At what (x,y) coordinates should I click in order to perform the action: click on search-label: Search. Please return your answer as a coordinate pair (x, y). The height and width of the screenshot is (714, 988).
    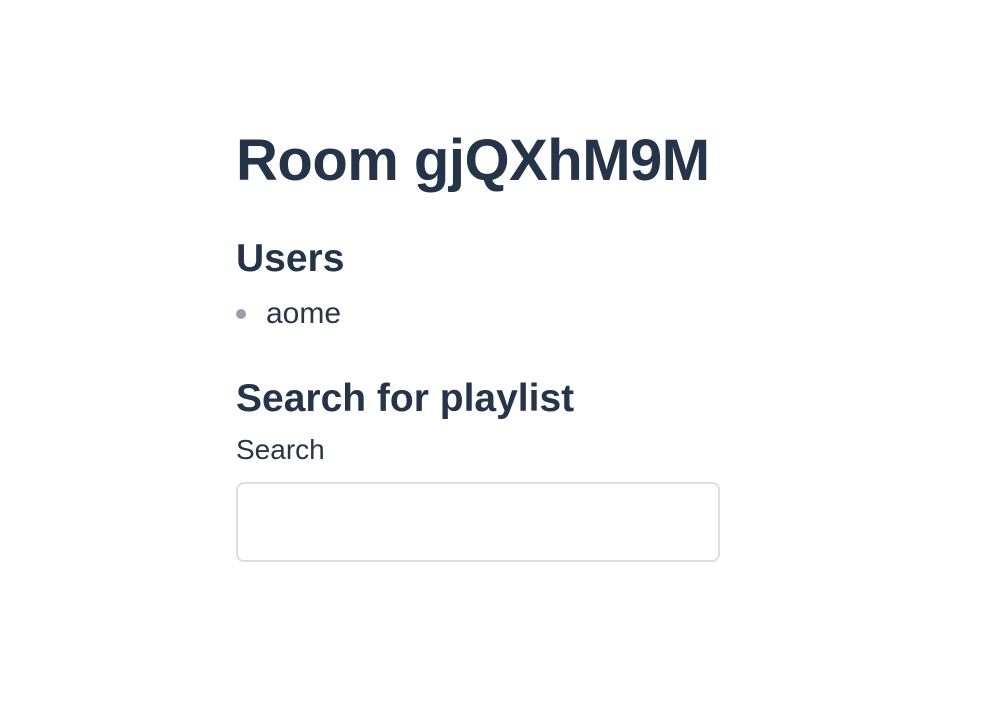
    Looking at the image, I should click on (280, 449).